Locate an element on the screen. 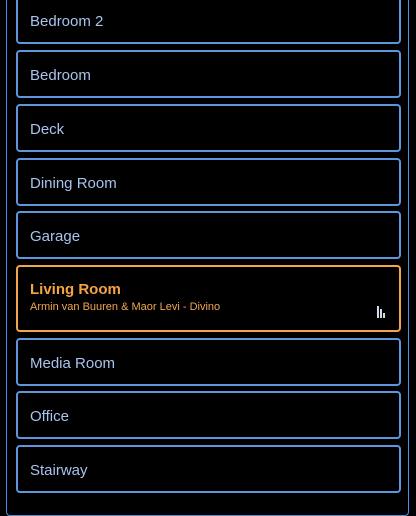 The width and height of the screenshot is (416, 516). room-item-deck: Deck is located at coordinates (208, 128).